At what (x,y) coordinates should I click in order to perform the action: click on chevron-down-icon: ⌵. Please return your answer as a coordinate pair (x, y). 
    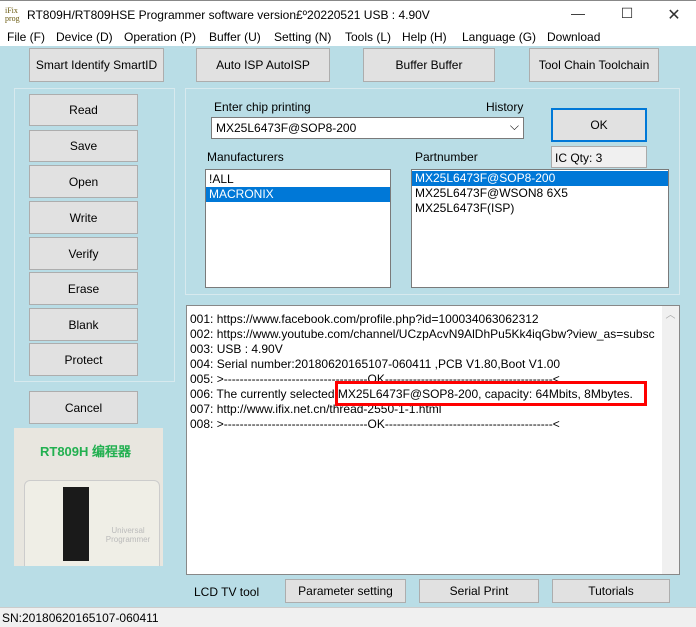
    Looking at the image, I should click on (514, 126).